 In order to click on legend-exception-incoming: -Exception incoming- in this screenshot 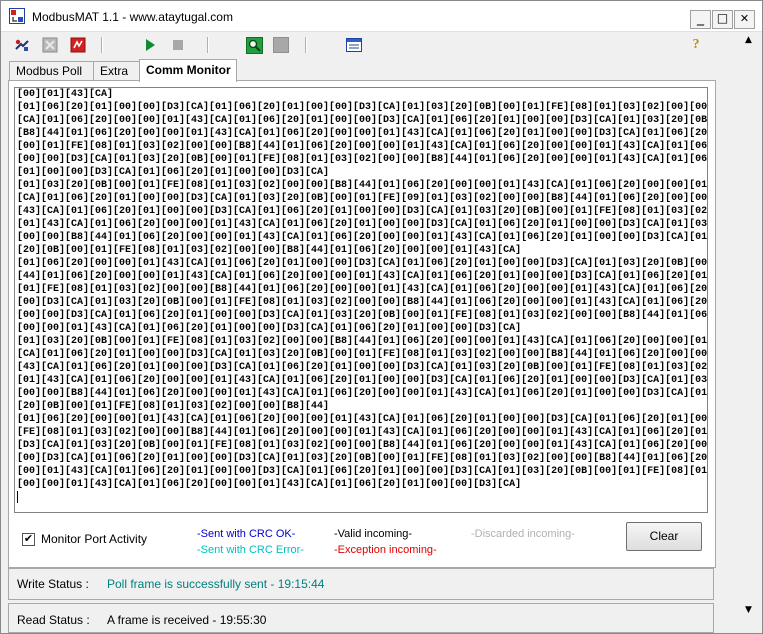, I will do `click(385, 550)`.